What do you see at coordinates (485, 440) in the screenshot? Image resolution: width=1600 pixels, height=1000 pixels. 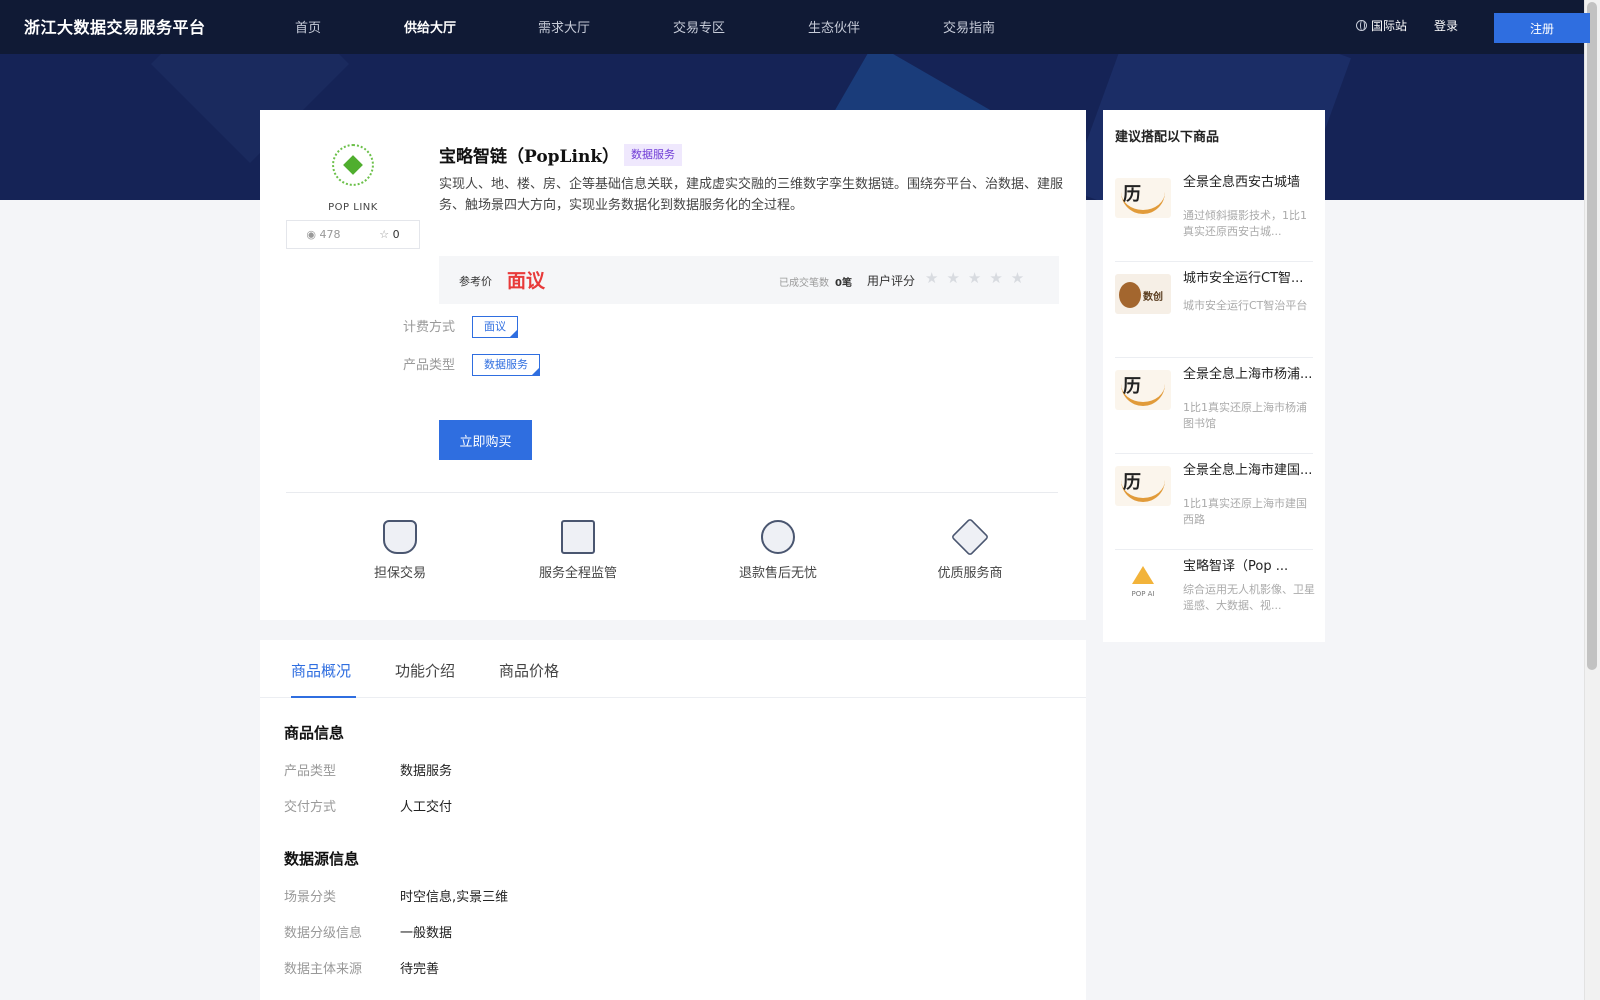 I see `buy-now-button: 立即购买` at bounding box center [485, 440].